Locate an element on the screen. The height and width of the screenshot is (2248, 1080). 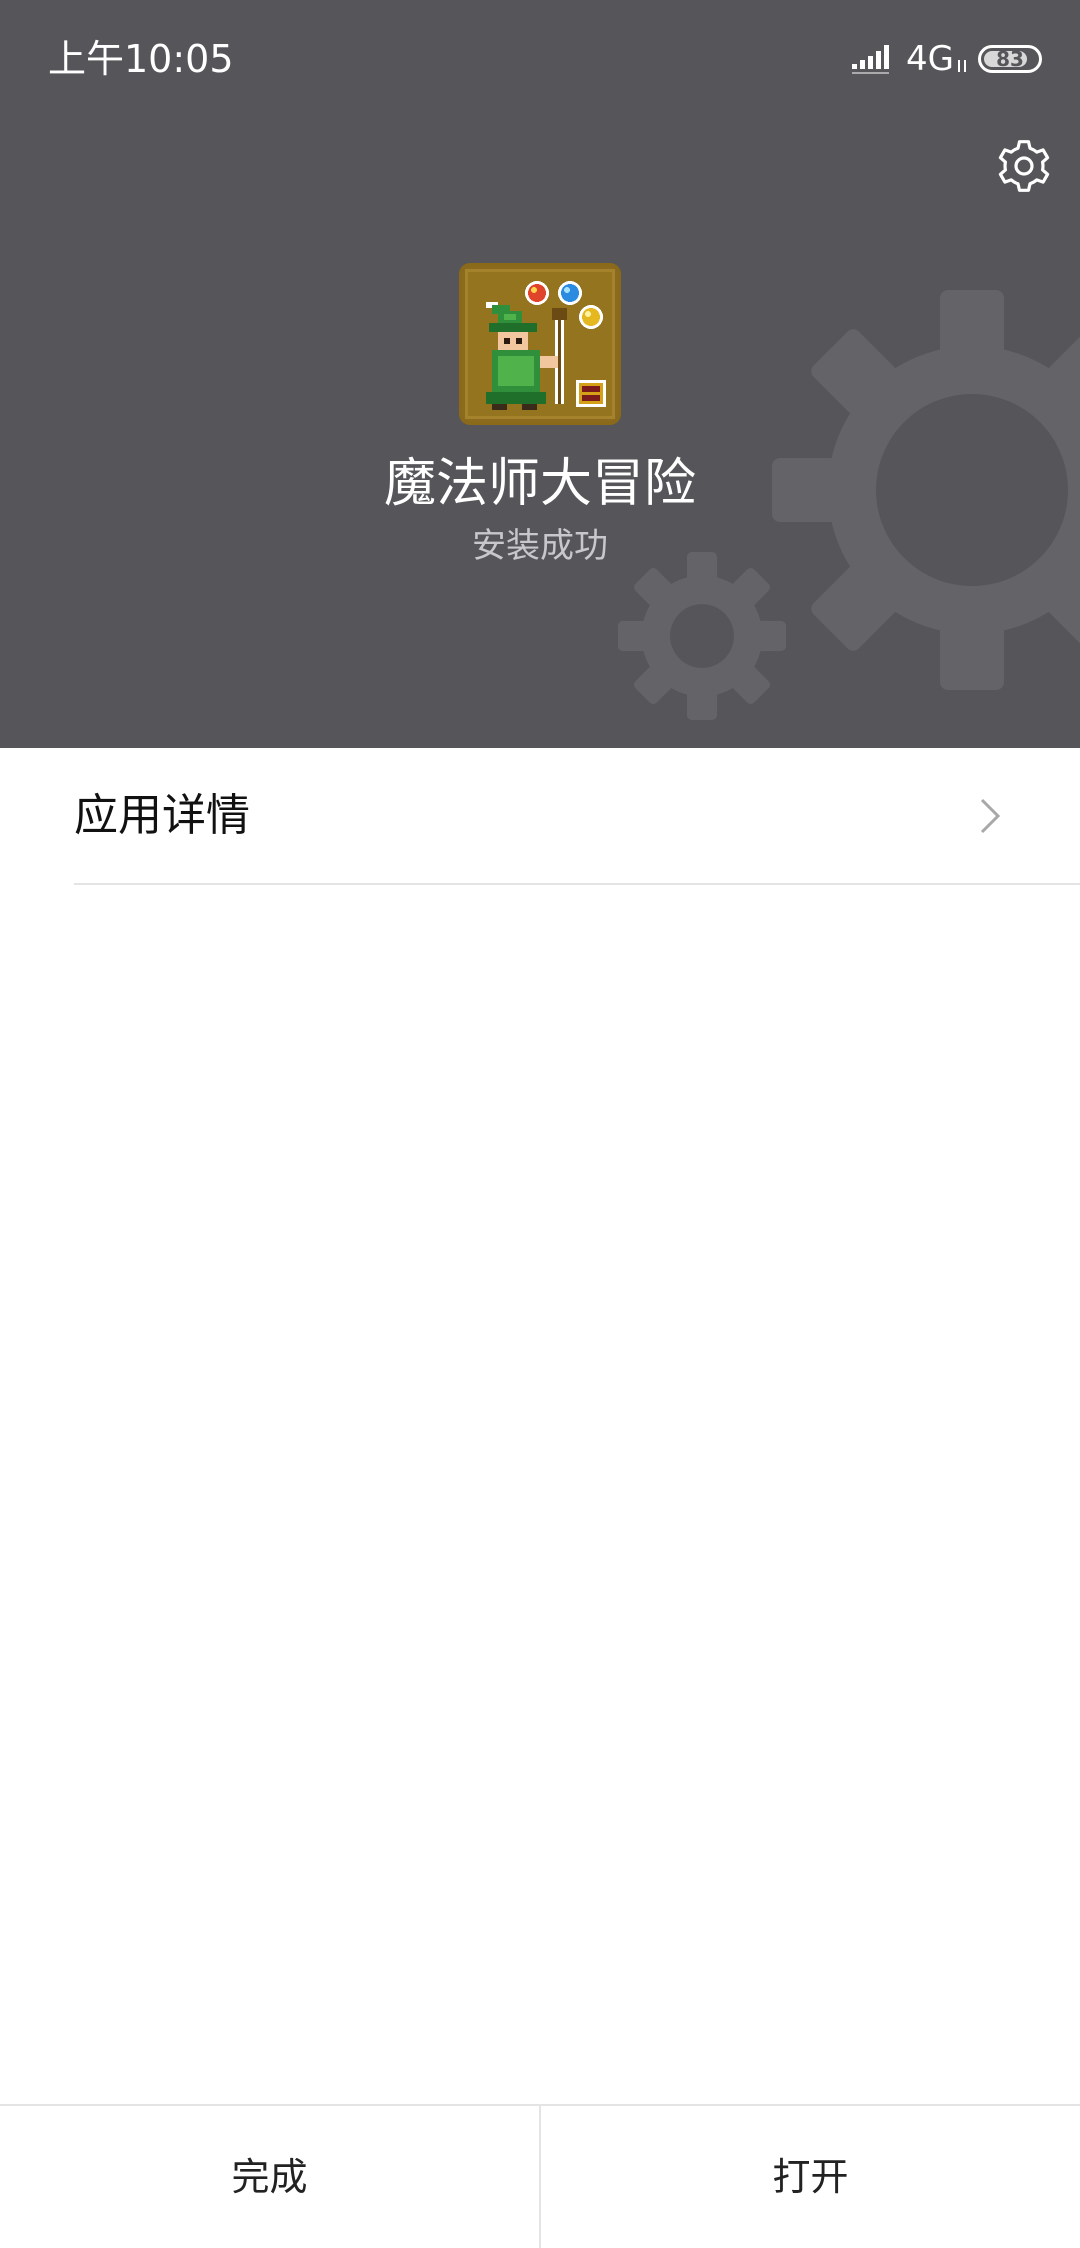
app-details-row: 应用详情 is located at coordinates (540, 816).